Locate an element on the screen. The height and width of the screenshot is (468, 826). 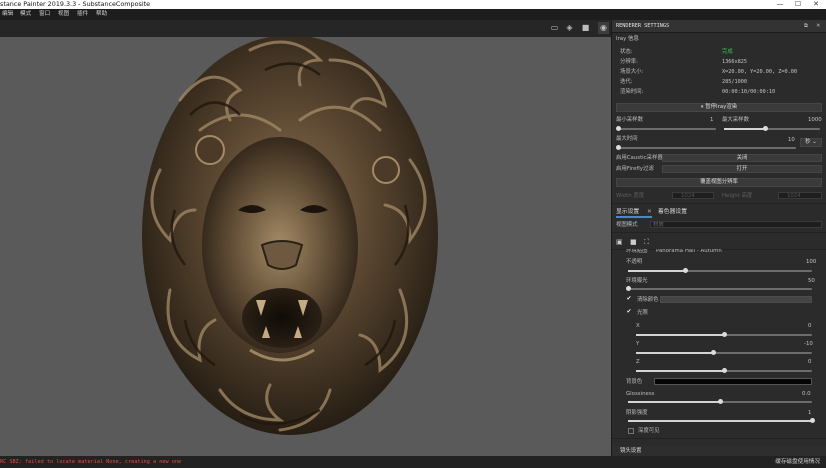
max-samples-slider is located at coordinates (772, 128).